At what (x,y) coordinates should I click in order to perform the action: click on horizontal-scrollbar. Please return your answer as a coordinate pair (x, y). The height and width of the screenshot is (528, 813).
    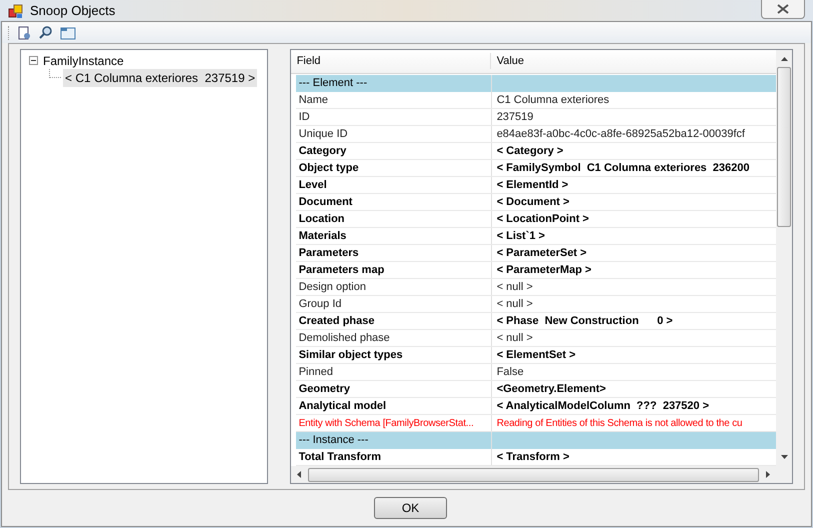
    Looking at the image, I should click on (541, 474).